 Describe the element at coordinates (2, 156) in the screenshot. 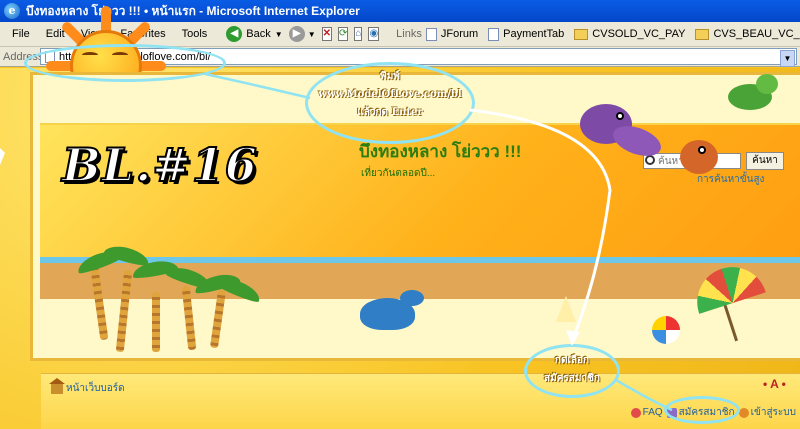

I see `mouse-cursor` at that location.